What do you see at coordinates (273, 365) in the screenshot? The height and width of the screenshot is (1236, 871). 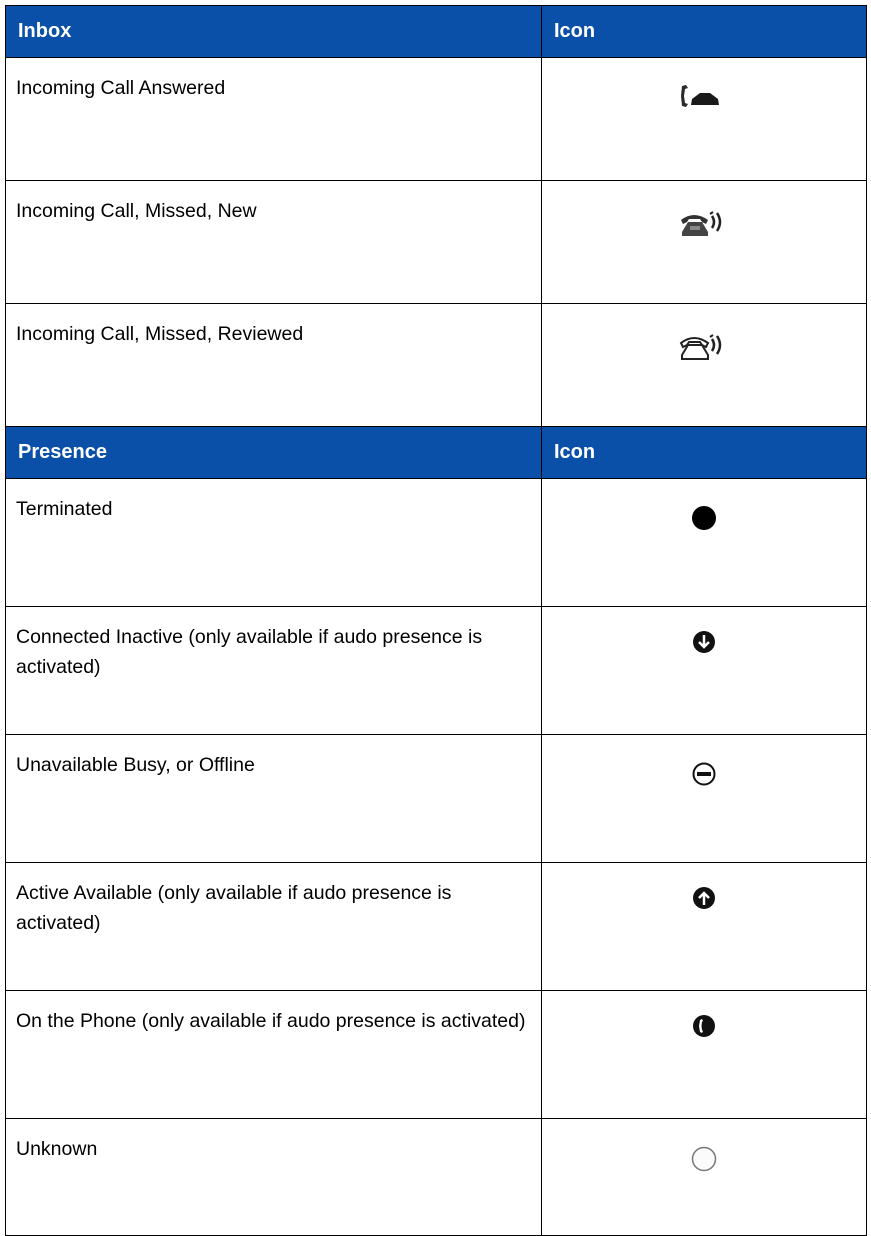 I see `row-label: Incoming Call, Missed, Reviewed` at bounding box center [273, 365].